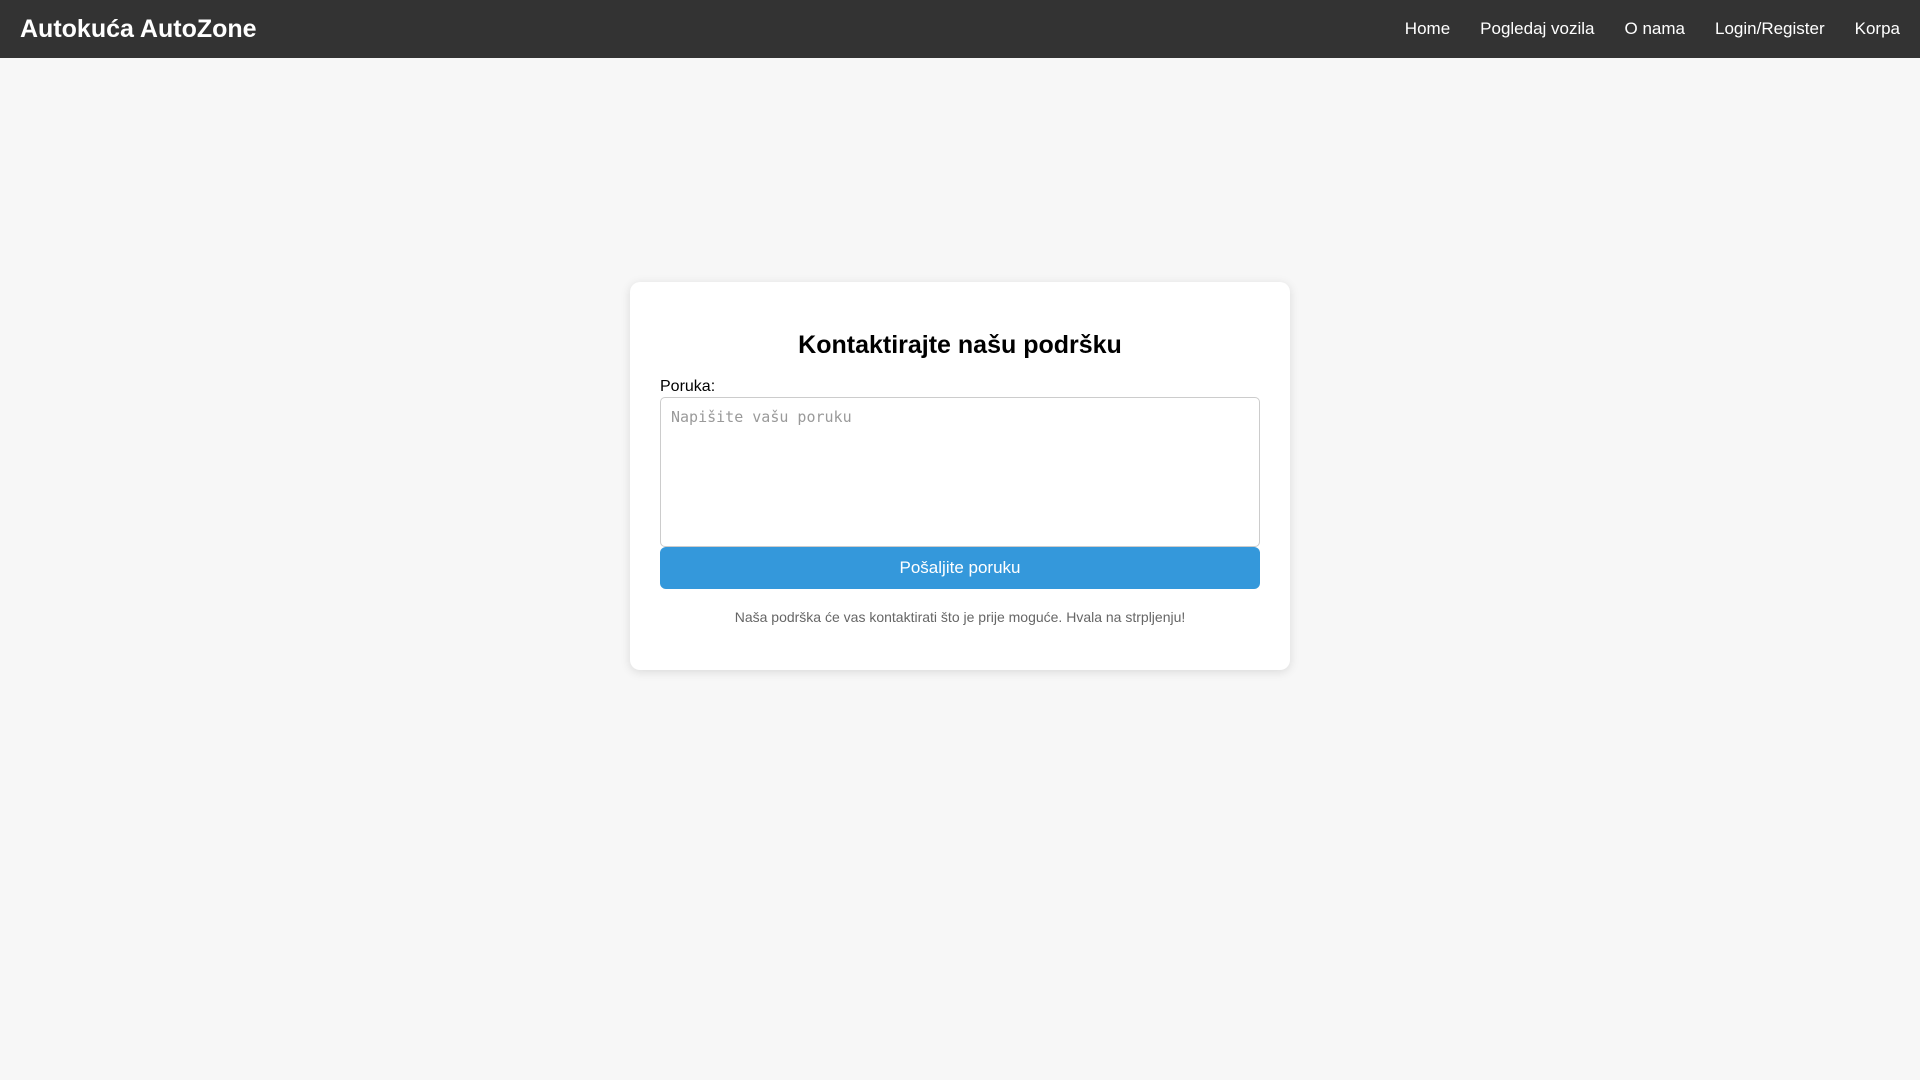 This screenshot has height=1080, width=1920. What do you see at coordinates (1770, 29) in the screenshot?
I see `nav-link-login-register: Login/Register` at bounding box center [1770, 29].